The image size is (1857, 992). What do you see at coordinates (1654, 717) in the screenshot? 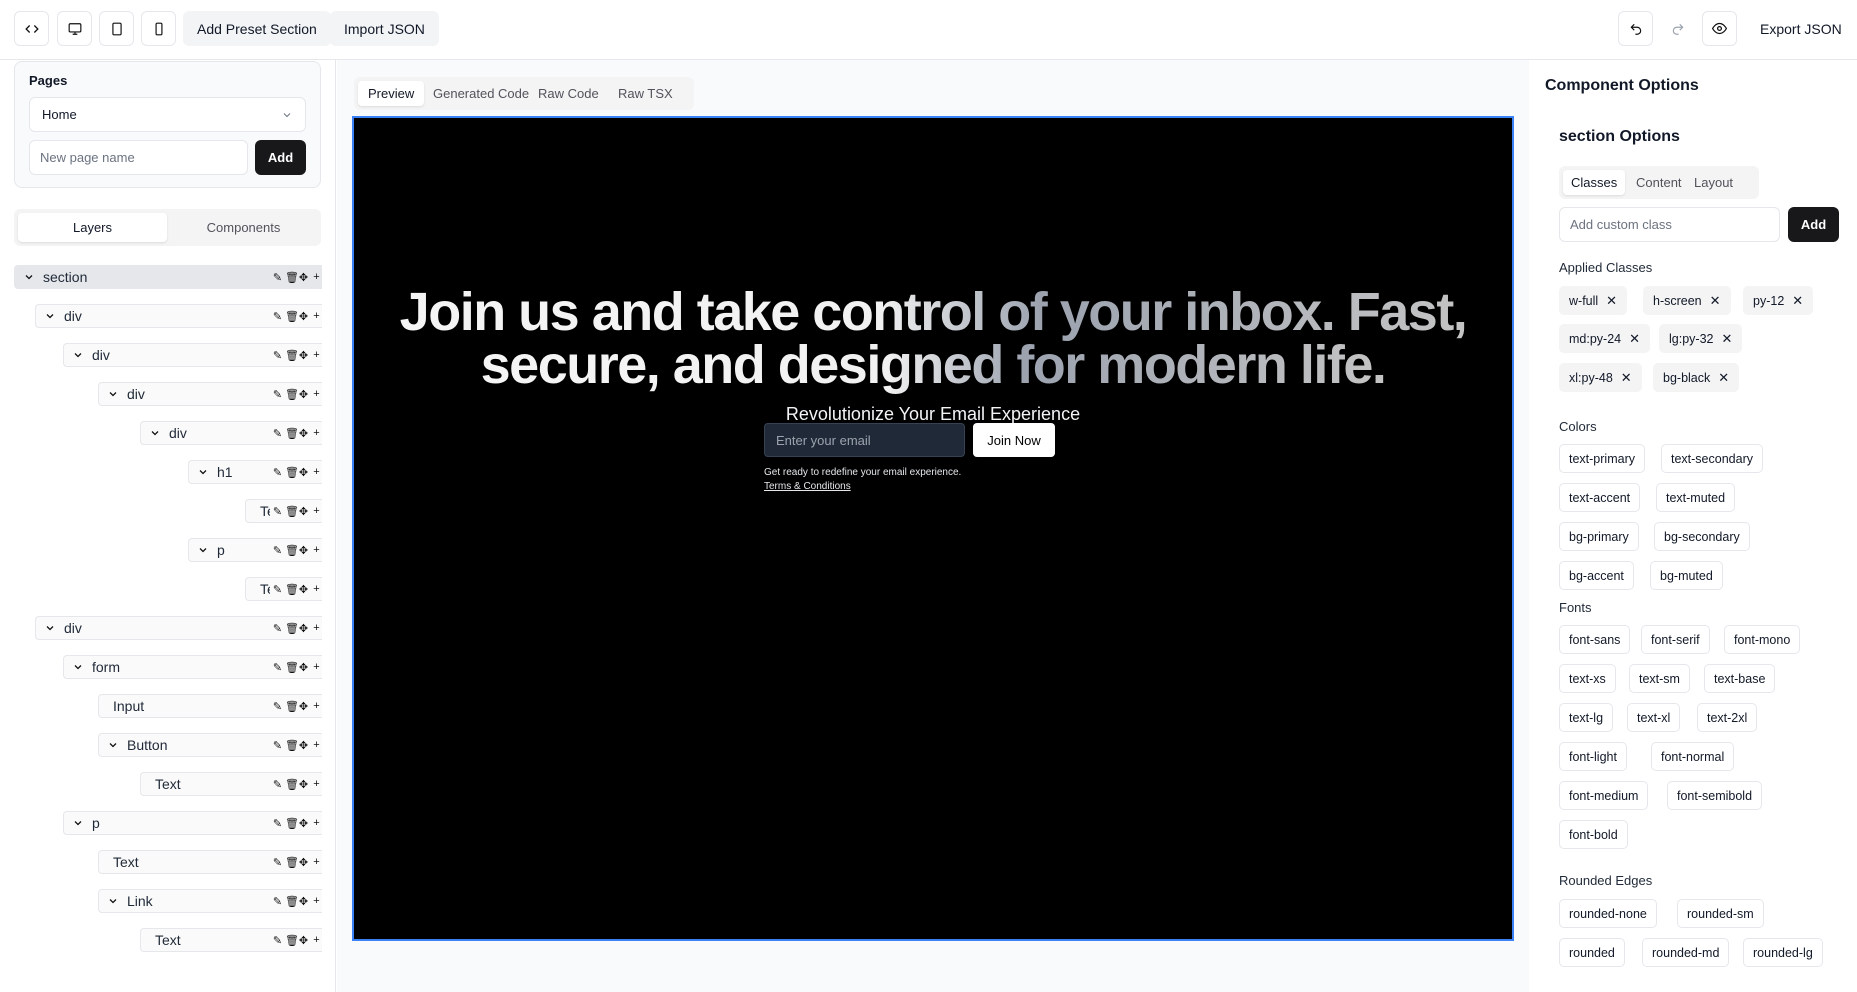
I see `font-class-chip: text-xl` at bounding box center [1654, 717].